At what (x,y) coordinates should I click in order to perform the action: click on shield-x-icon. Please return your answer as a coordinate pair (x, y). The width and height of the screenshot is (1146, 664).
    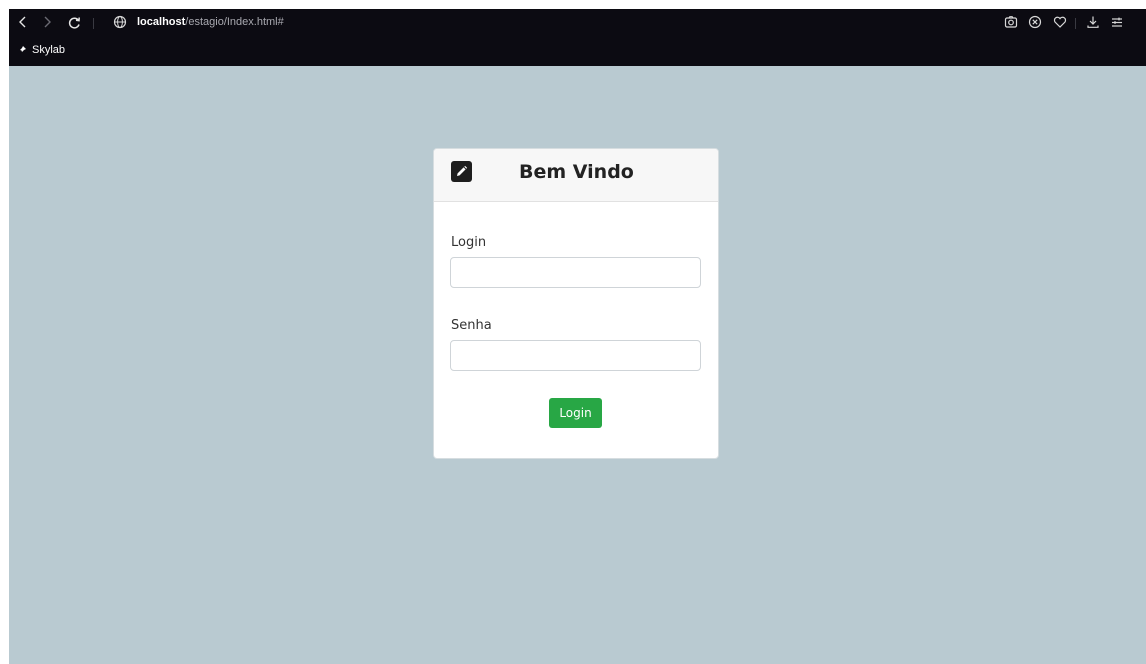
    Looking at the image, I should click on (1035, 22).